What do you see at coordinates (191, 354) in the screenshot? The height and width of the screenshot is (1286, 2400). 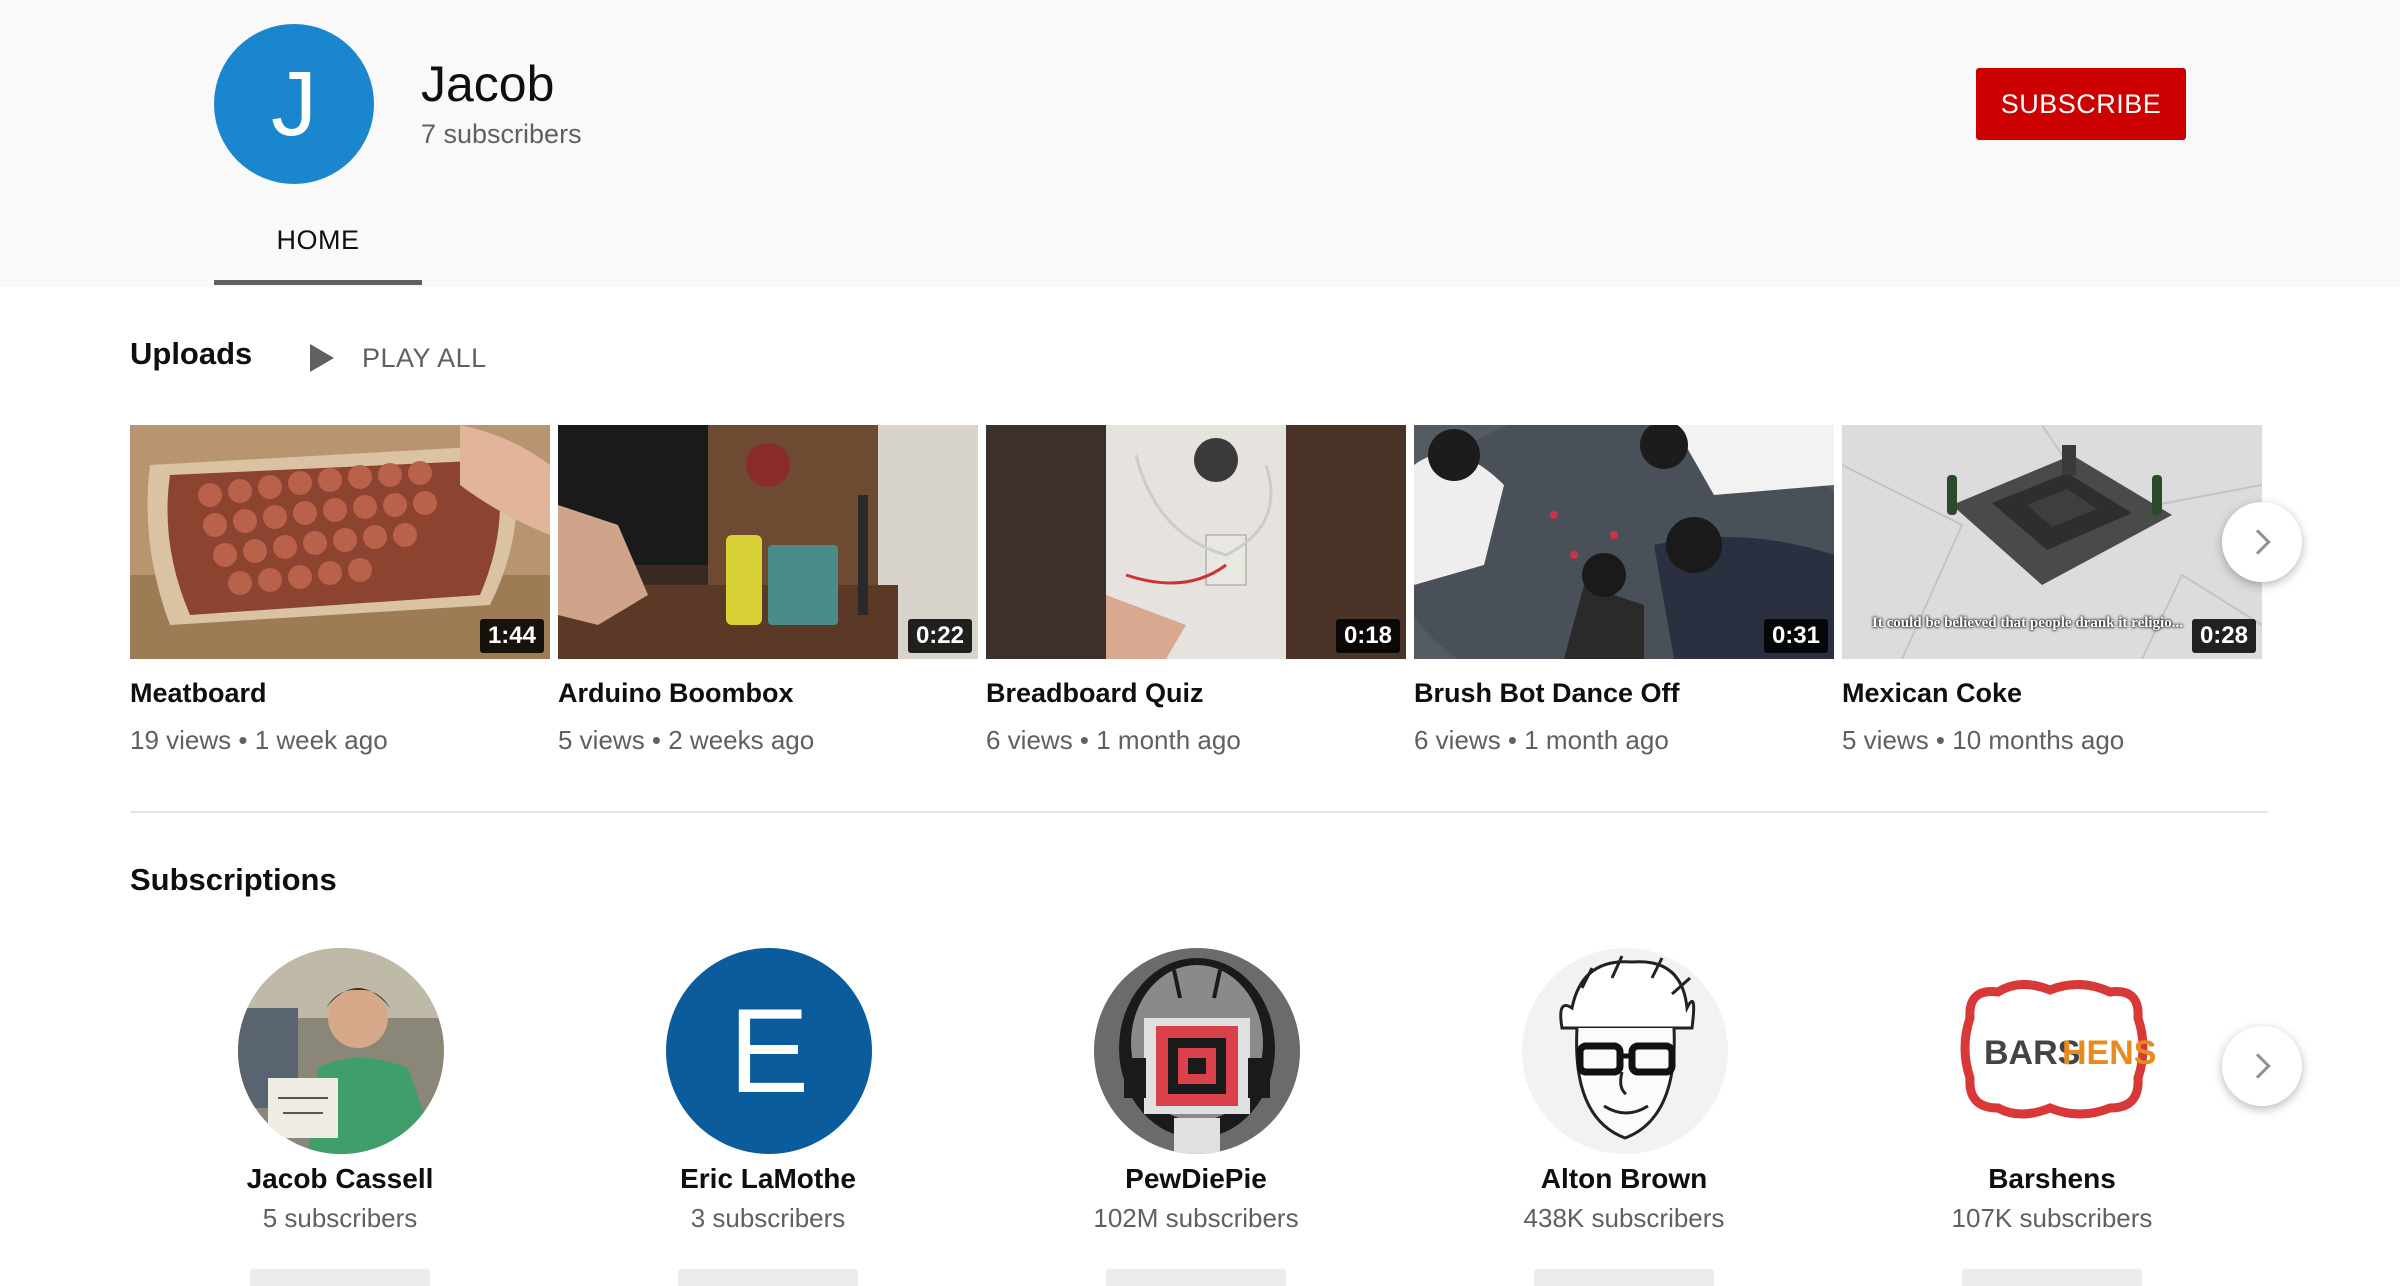 I see `uploads-section-title: Uploads` at bounding box center [191, 354].